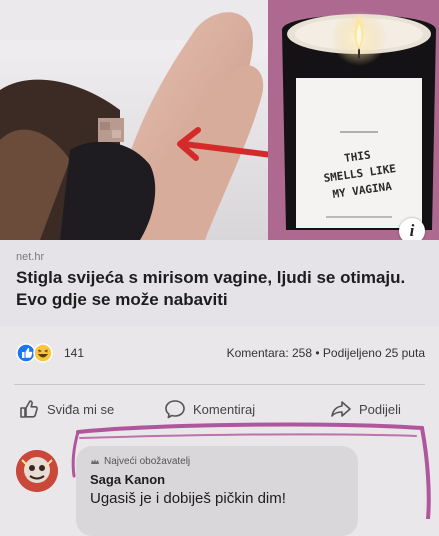 This screenshot has height=536, width=439. Describe the element at coordinates (374, 353) in the screenshot. I see `shares-count: Podijeljeno 25 puta` at that location.